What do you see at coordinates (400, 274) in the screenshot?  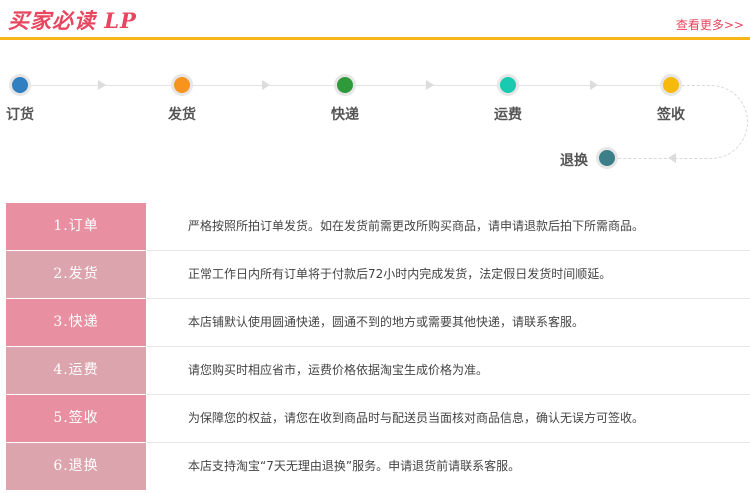 I see `row-description: 正常工作日内所有订单将于付款后72小时内完成发货，法定假日发货时间顺延。` at bounding box center [400, 274].